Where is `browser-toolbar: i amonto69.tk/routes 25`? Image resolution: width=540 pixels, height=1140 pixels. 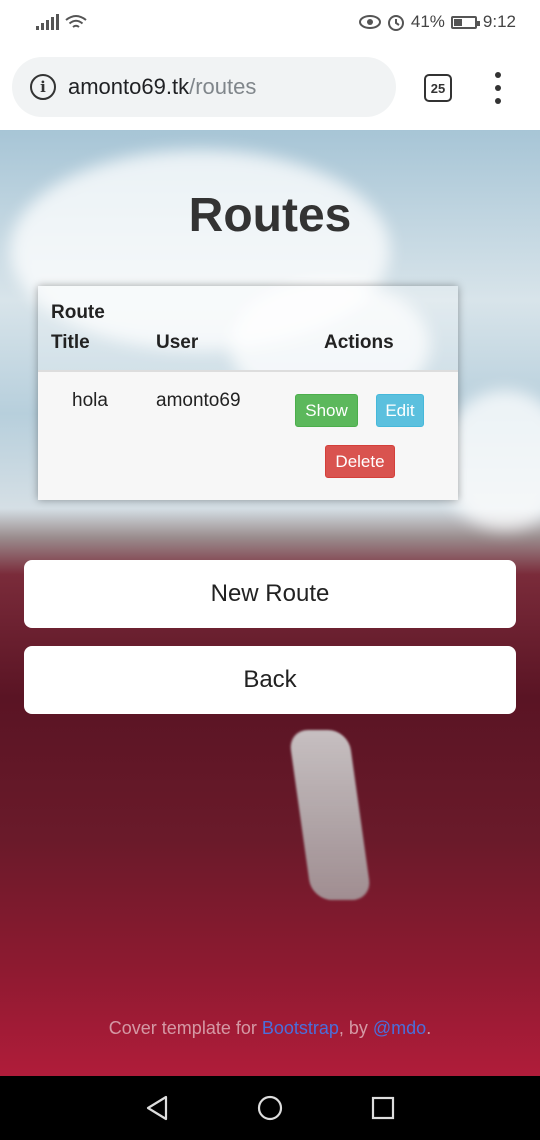 browser-toolbar: i amonto69.tk/routes 25 is located at coordinates (270, 87).